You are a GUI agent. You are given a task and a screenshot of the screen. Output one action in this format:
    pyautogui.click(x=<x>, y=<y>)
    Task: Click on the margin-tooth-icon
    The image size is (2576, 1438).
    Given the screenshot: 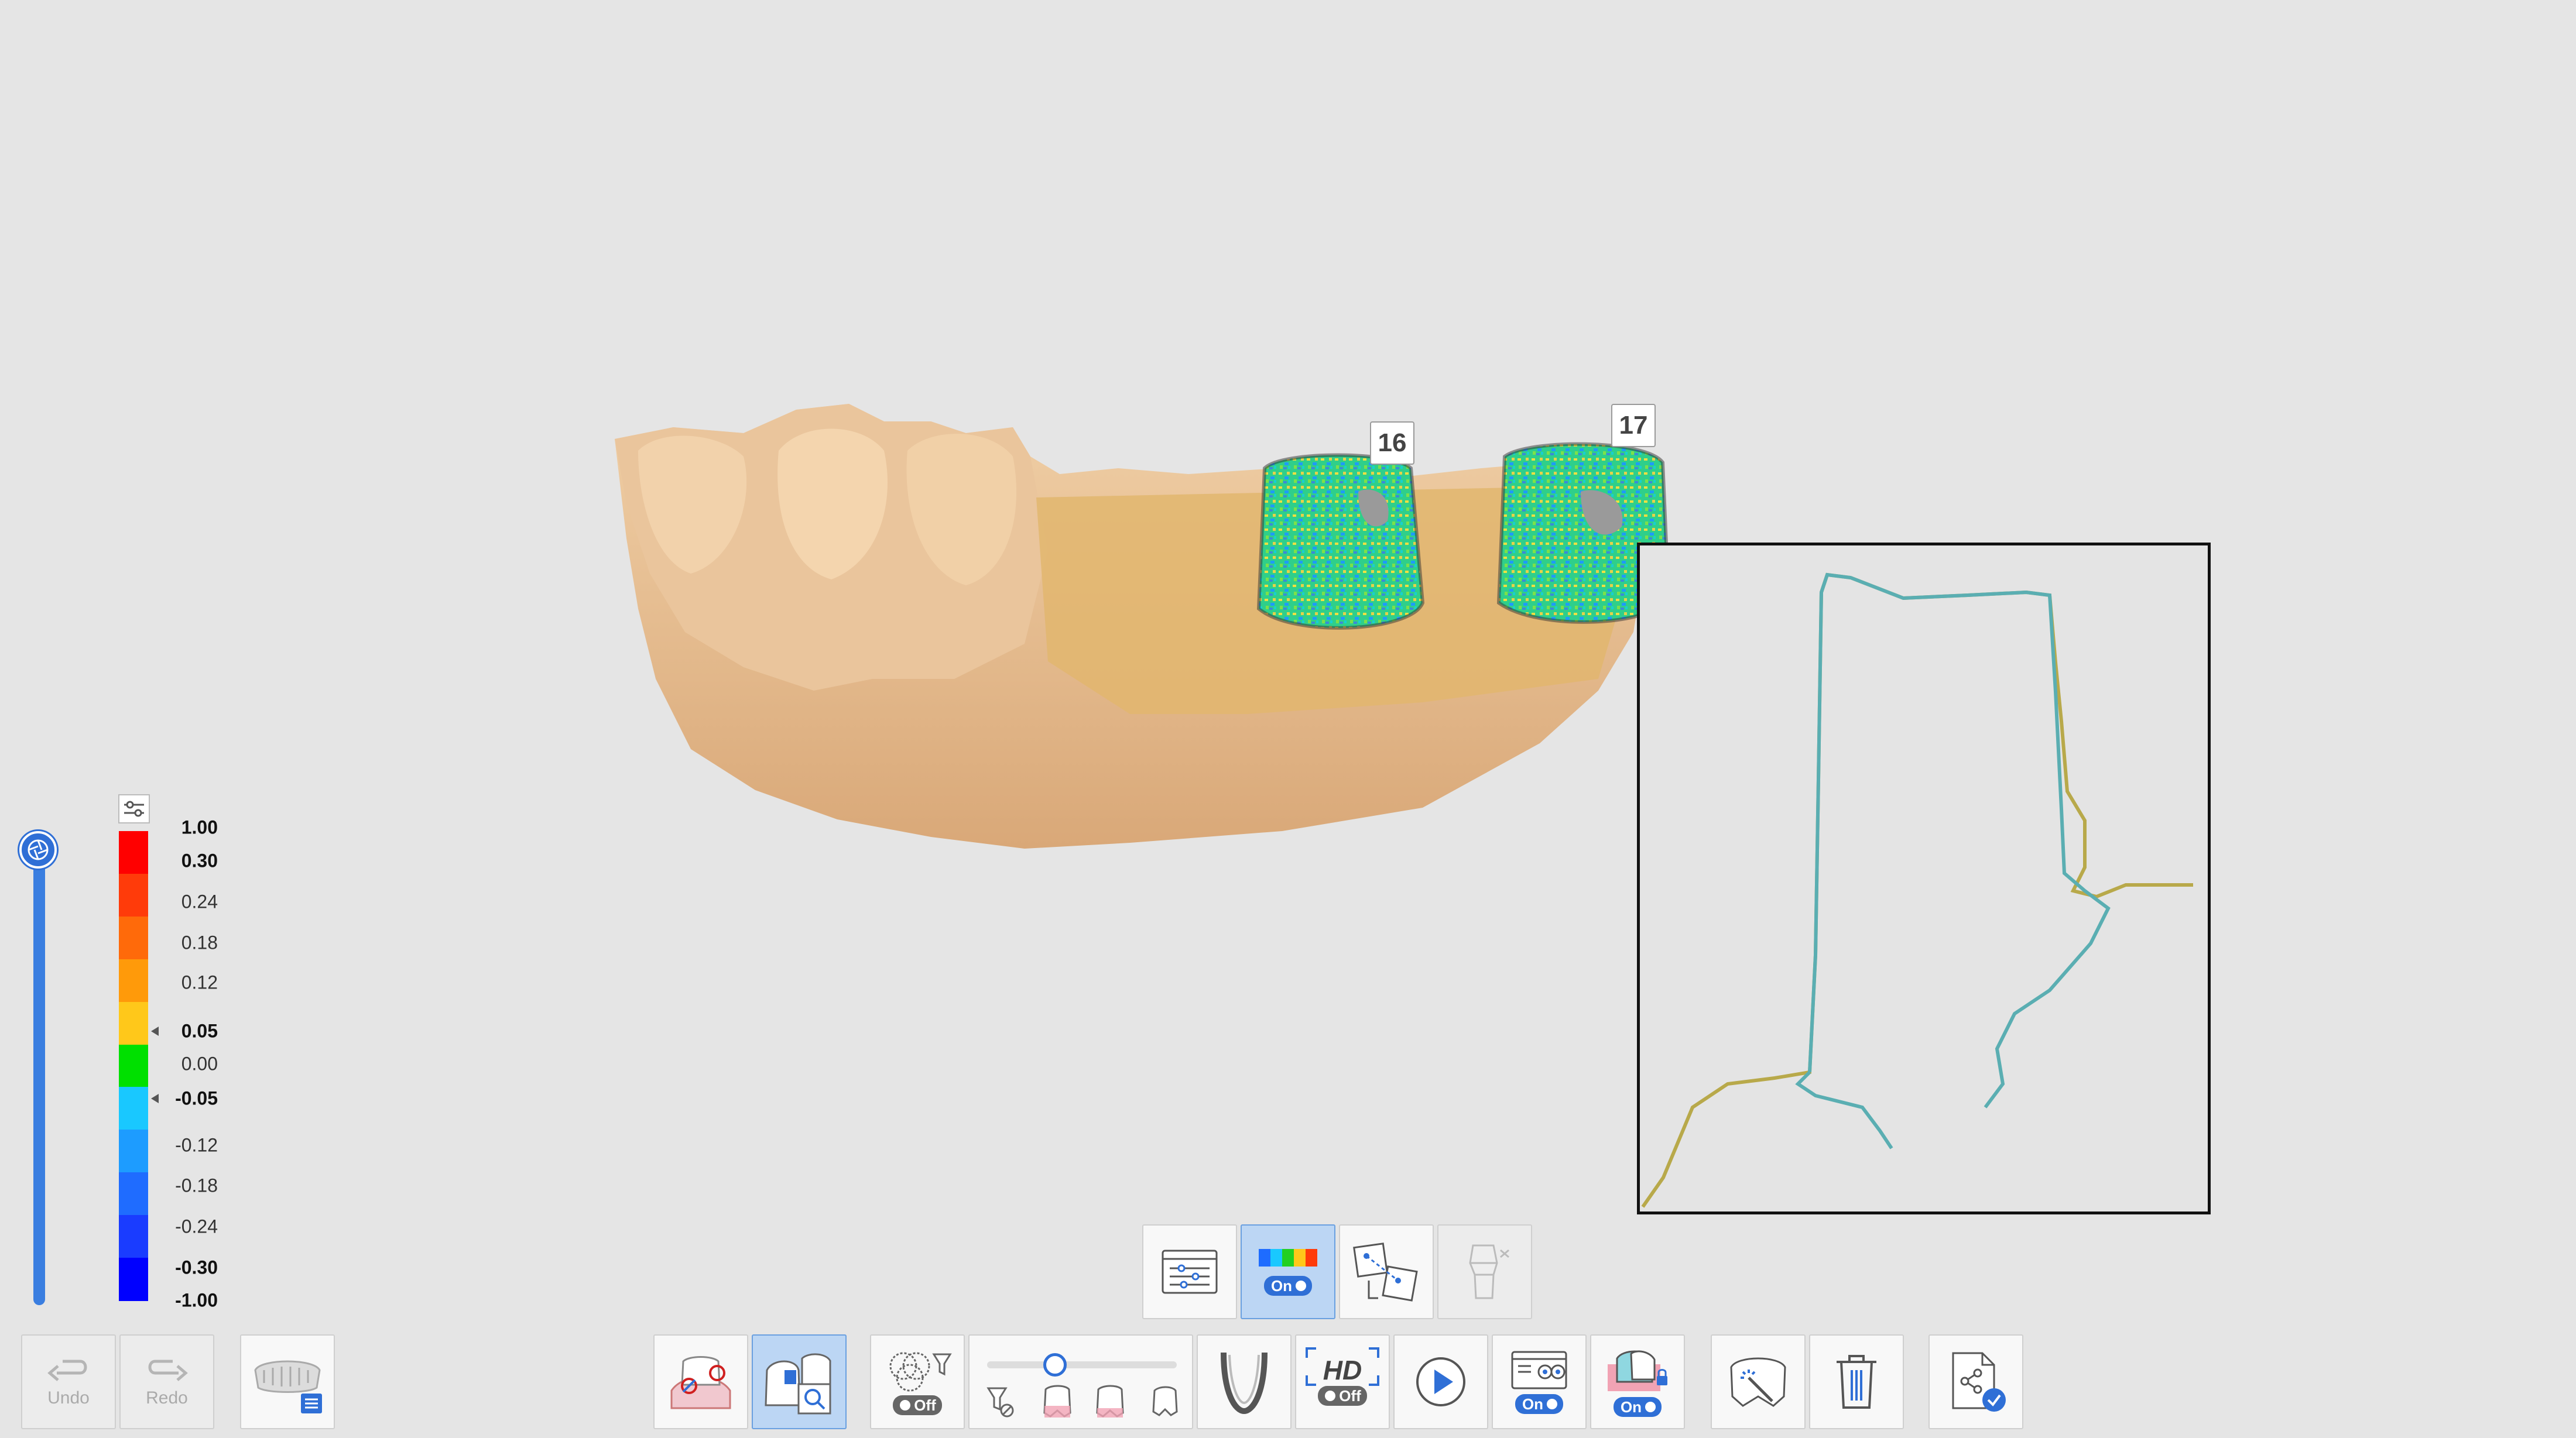 What is the action you would take?
    pyautogui.click(x=700, y=1382)
    